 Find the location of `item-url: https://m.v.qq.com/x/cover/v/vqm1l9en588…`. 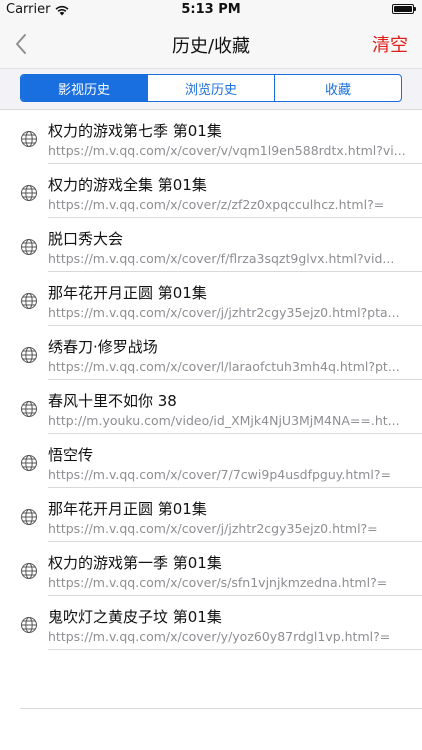

item-url: https://m.v.qq.com/x/cover/v/vqm1l9en588… is located at coordinates (227, 150).